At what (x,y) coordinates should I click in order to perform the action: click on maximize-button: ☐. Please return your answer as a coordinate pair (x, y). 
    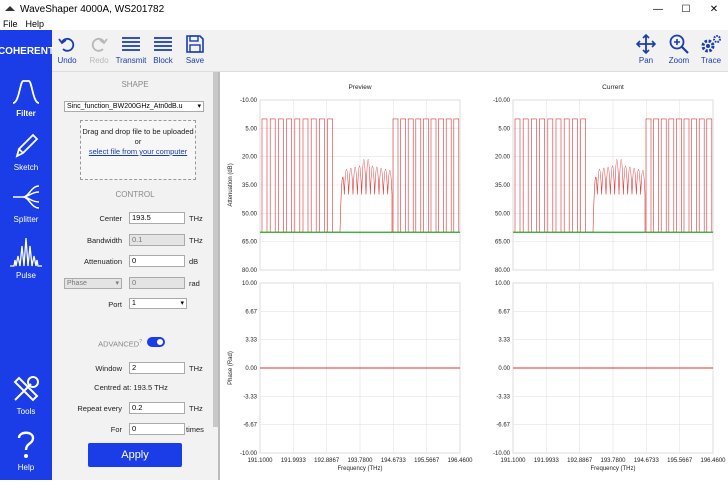
    Looking at the image, I should click on (686, 9).